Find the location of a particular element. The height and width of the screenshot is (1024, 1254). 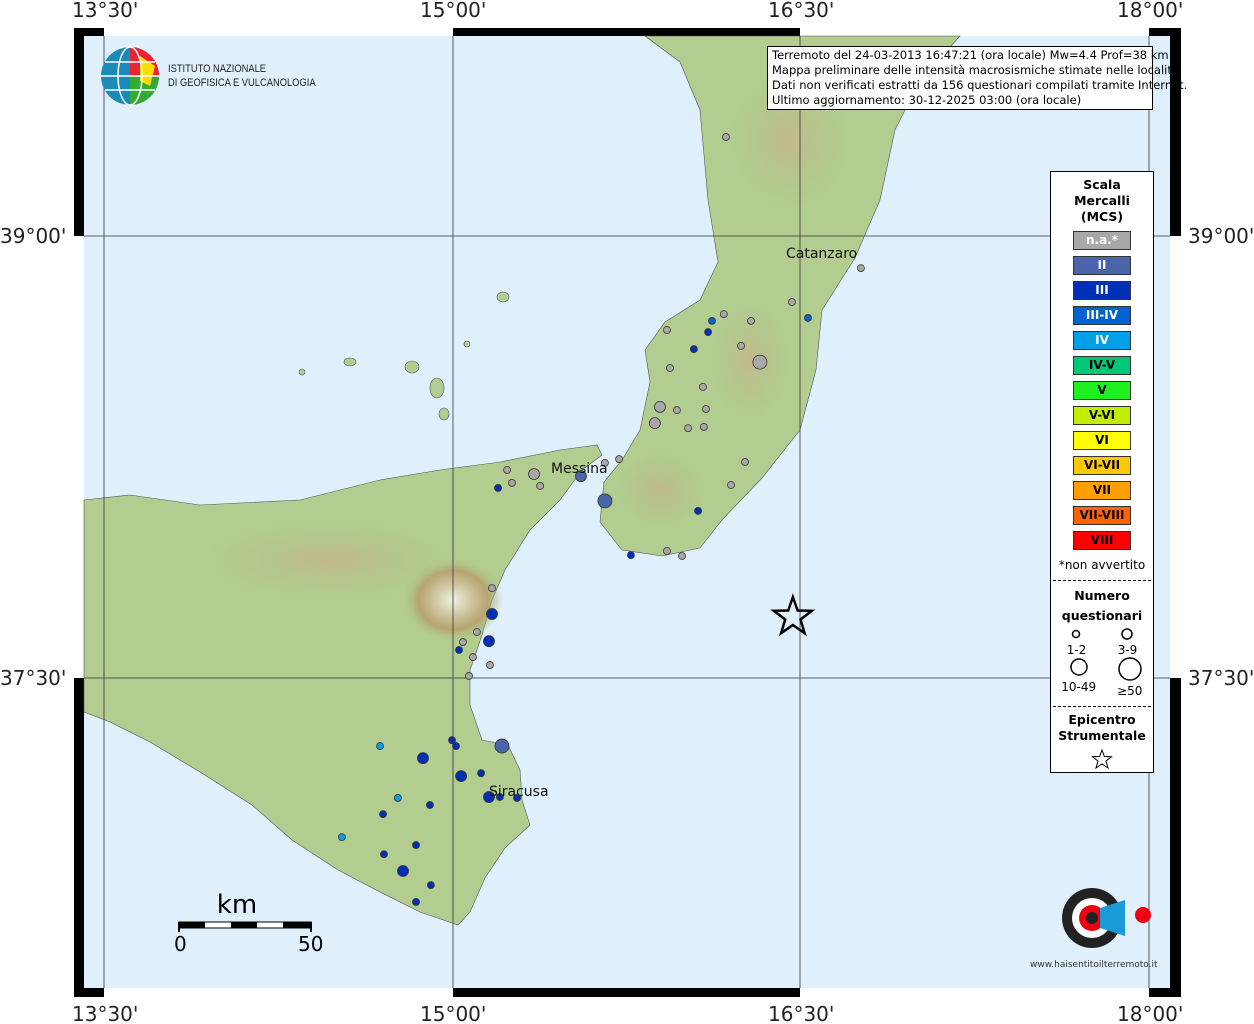

legend-class-vii: VII is located at coordinates (1102, 490).